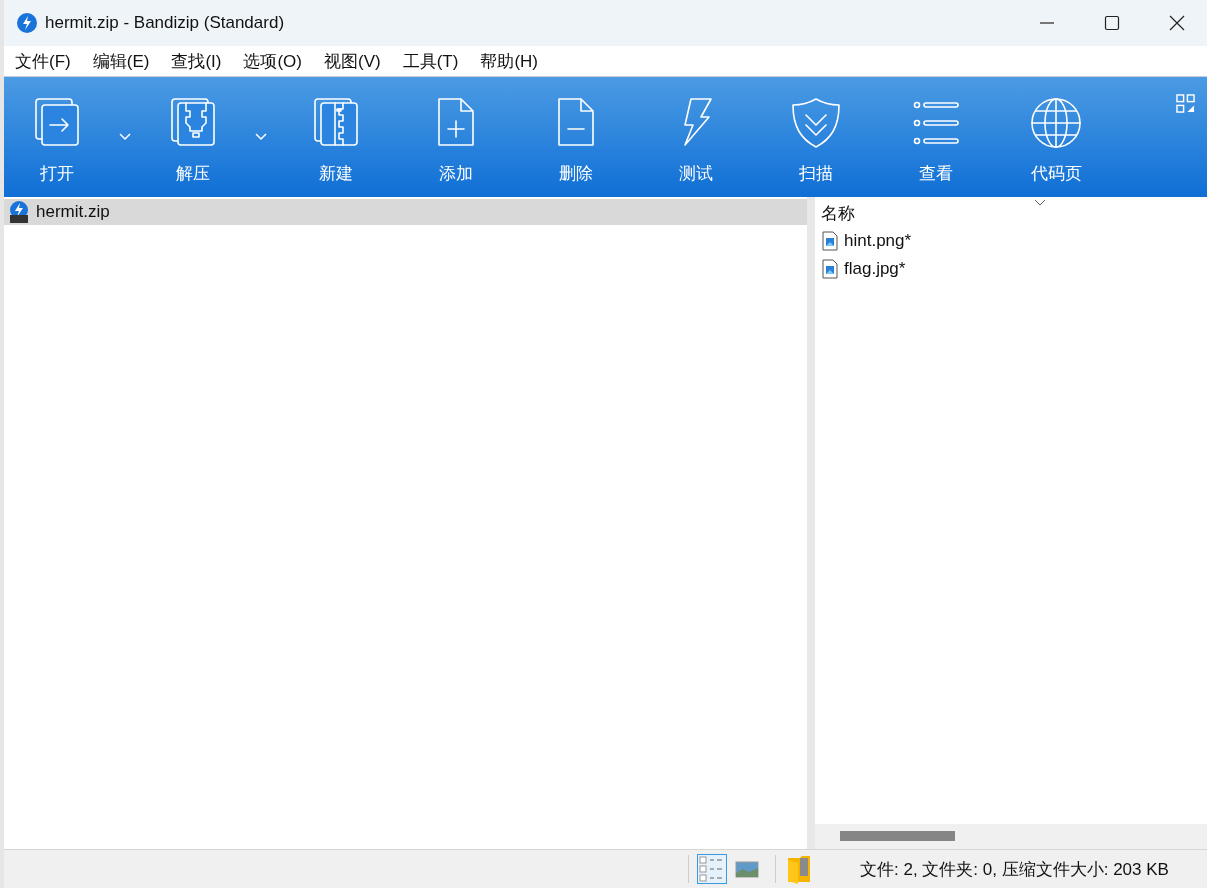 Image resolution: width=1207 pixels, height=888 pixels. What do you see at coordinates (272, 61) in the screenshot?
I see `menu-item: 选项(O)` at bounding box center [272, 61].